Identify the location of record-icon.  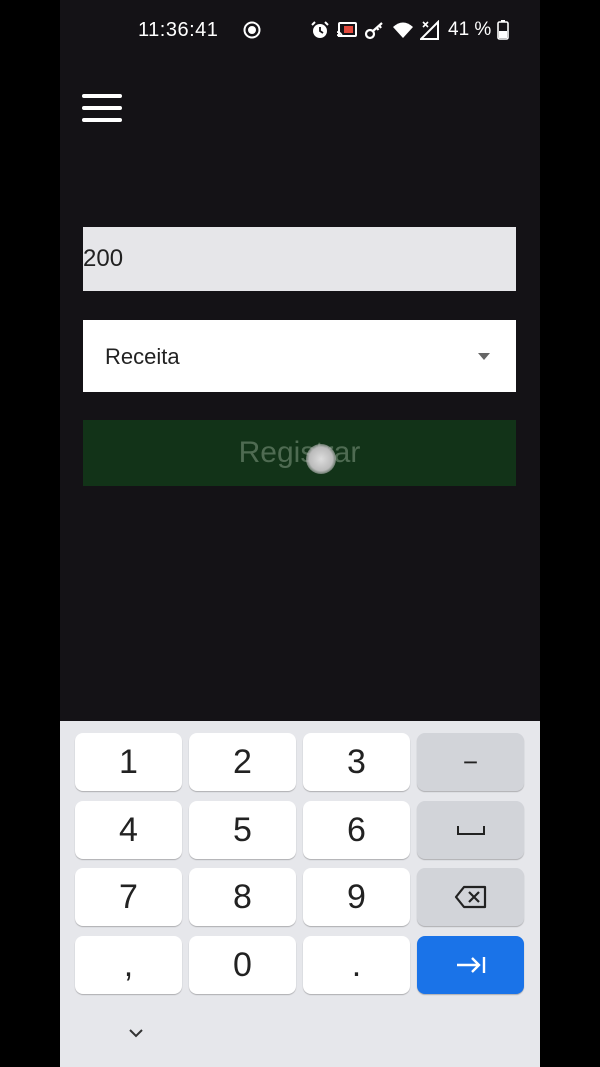
(252, 30).